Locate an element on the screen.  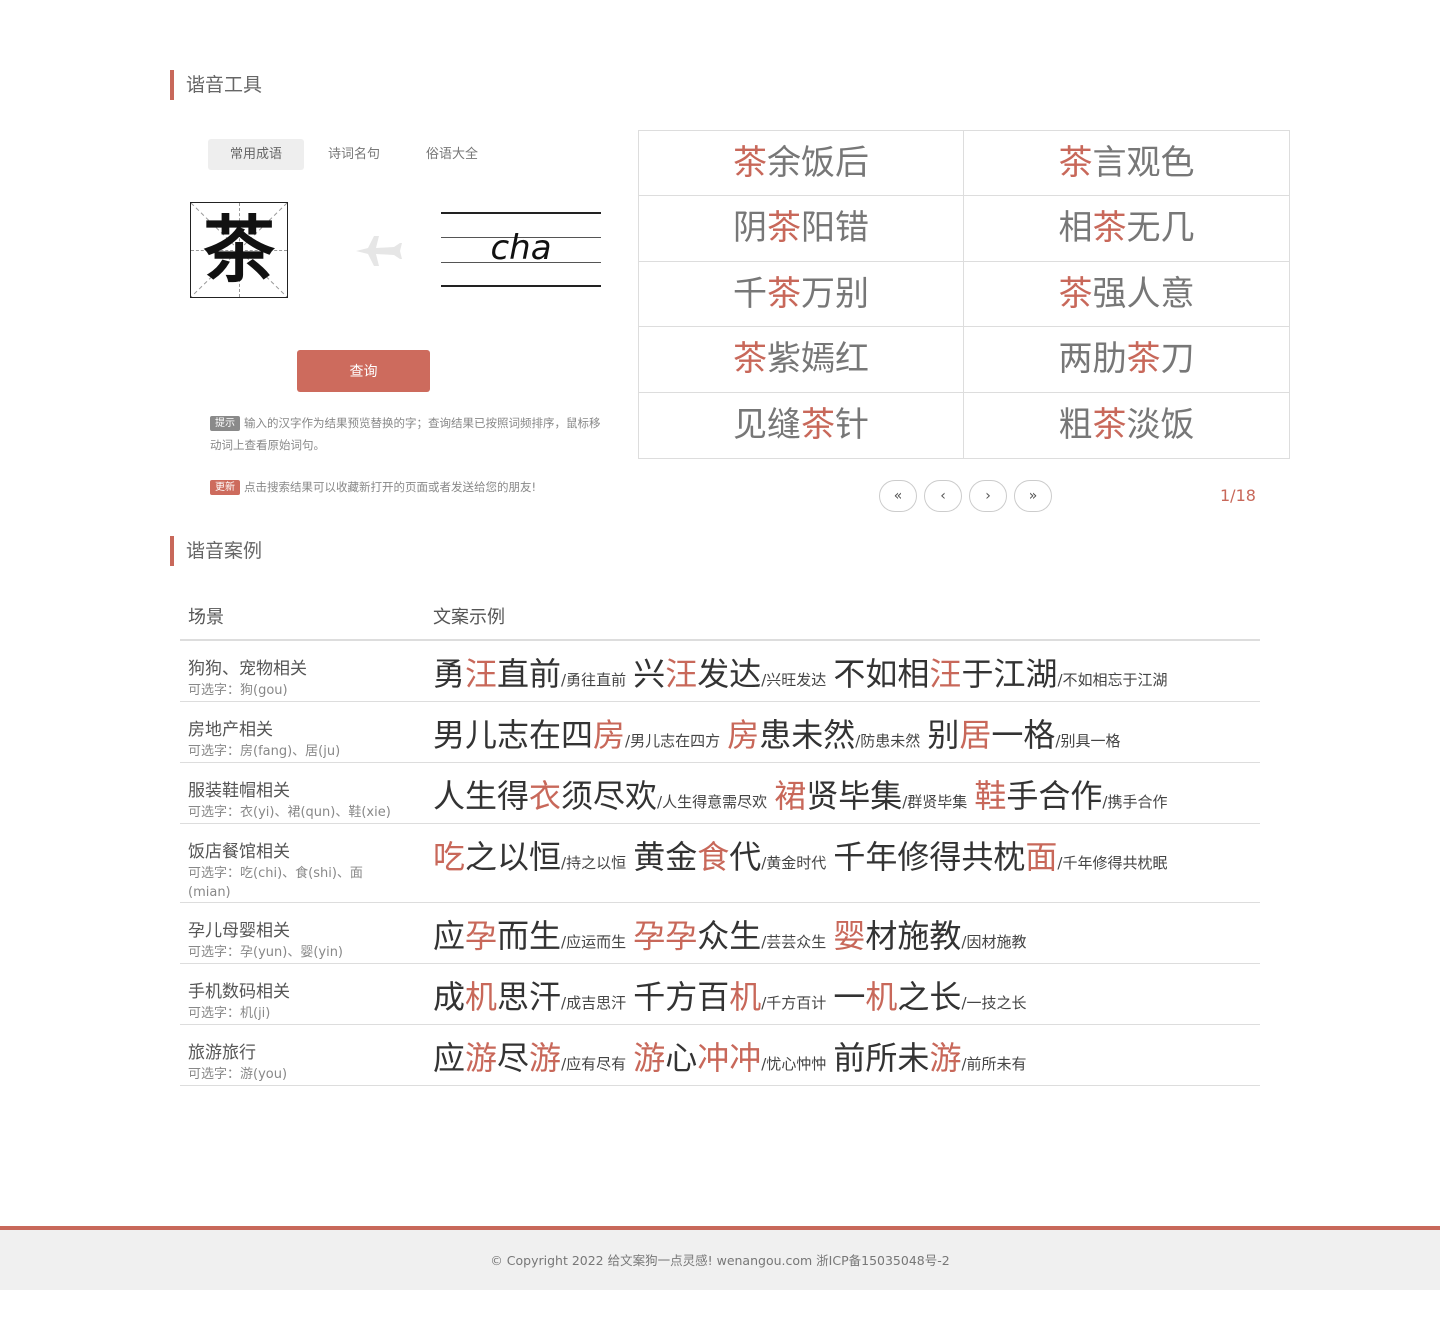
original-phrase: /群贤毕集 is located at coordinates (935, 802).